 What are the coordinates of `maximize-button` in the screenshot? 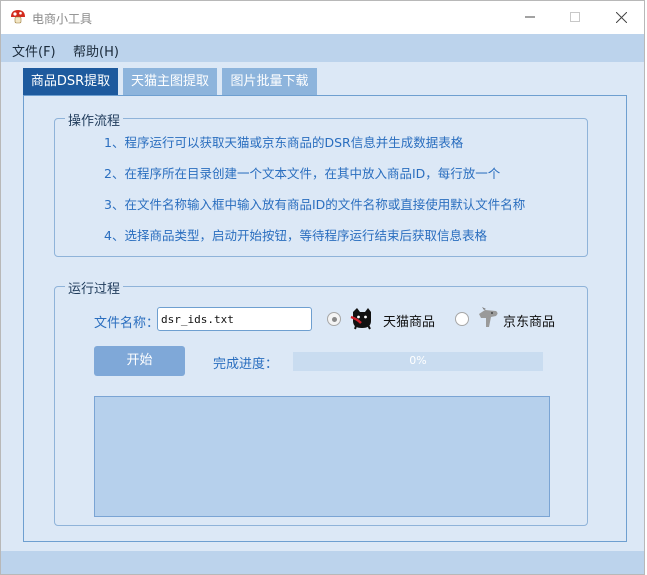 It's located at (575, 17).